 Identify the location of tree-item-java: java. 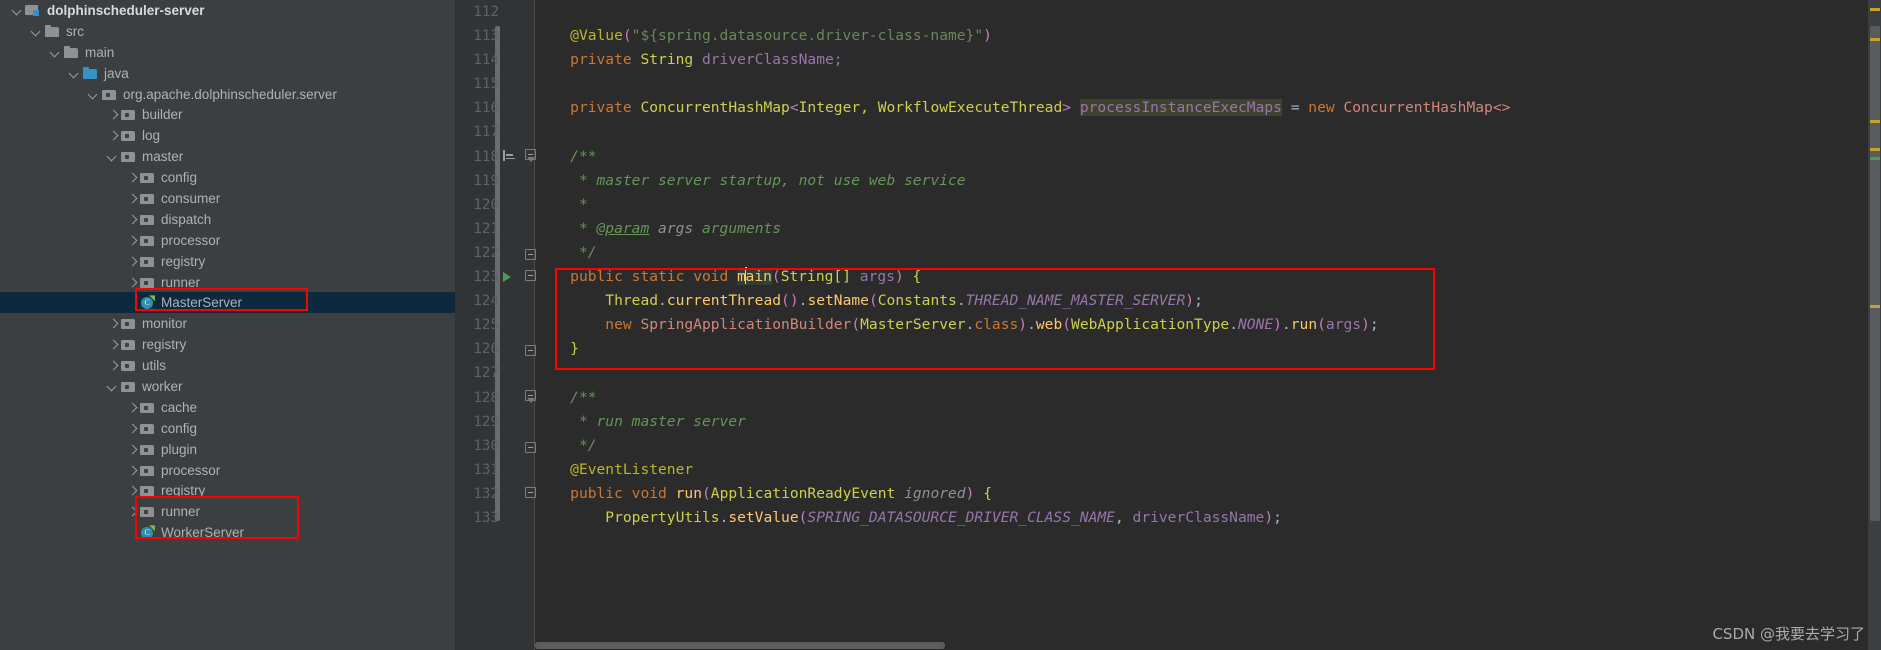
(227, 73).